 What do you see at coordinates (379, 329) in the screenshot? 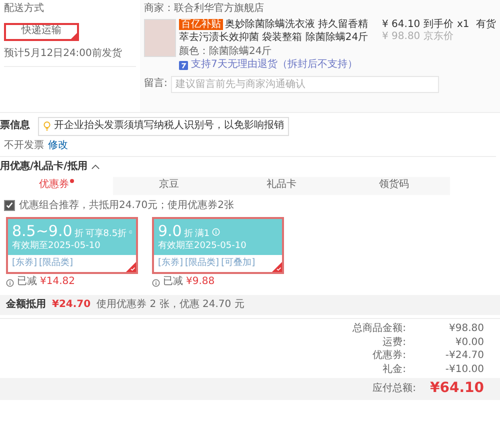
I see `total-label: 总商品金额:` at bounding box center [379, 329].